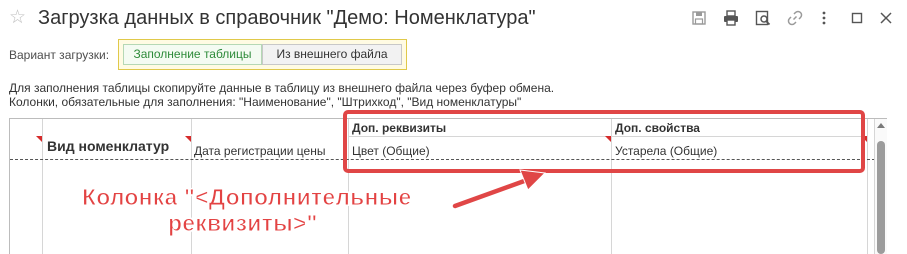 This screenshot has width=907, height=254. Describe the element at coordinates (246, 197) in the screenshot. I see `annotation-line-1: Колонка "<Дополнительные` at that location.